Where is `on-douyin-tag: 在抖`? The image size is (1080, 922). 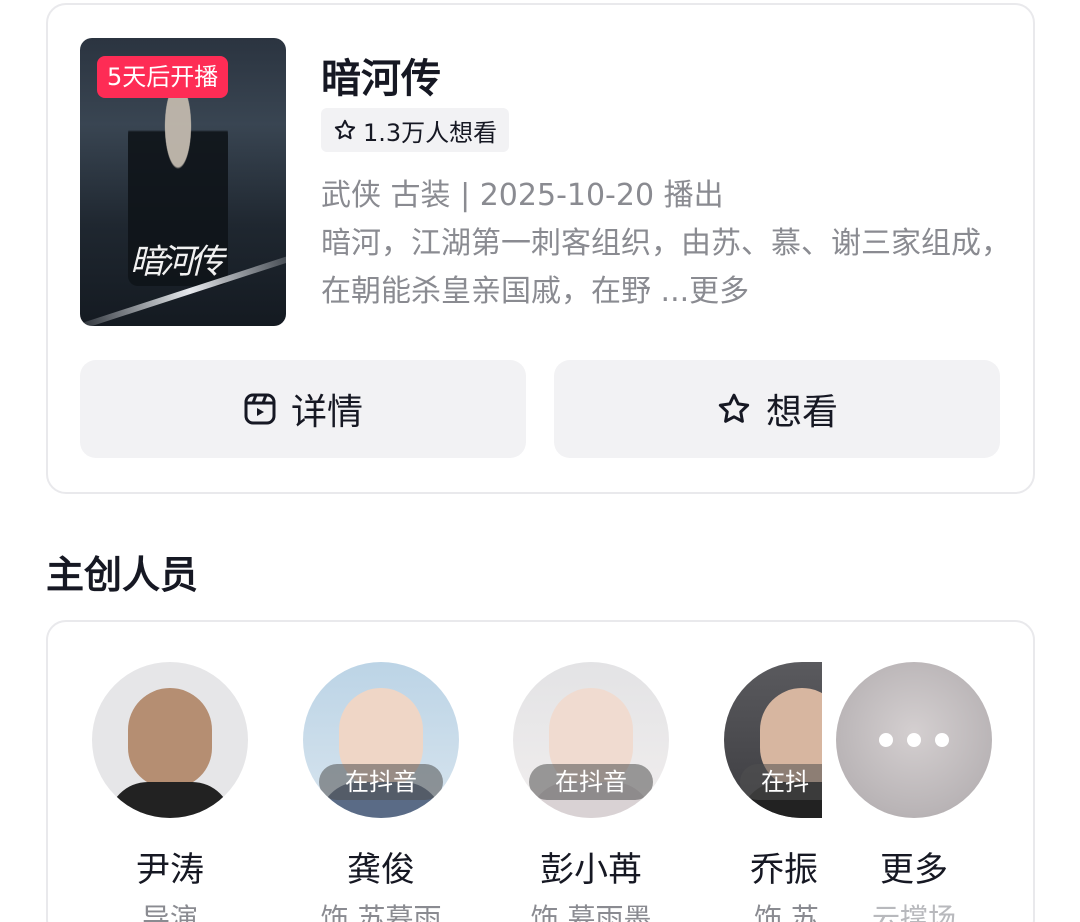
on-douyin-tag: 在抖 is located at coordinates (781, 782).